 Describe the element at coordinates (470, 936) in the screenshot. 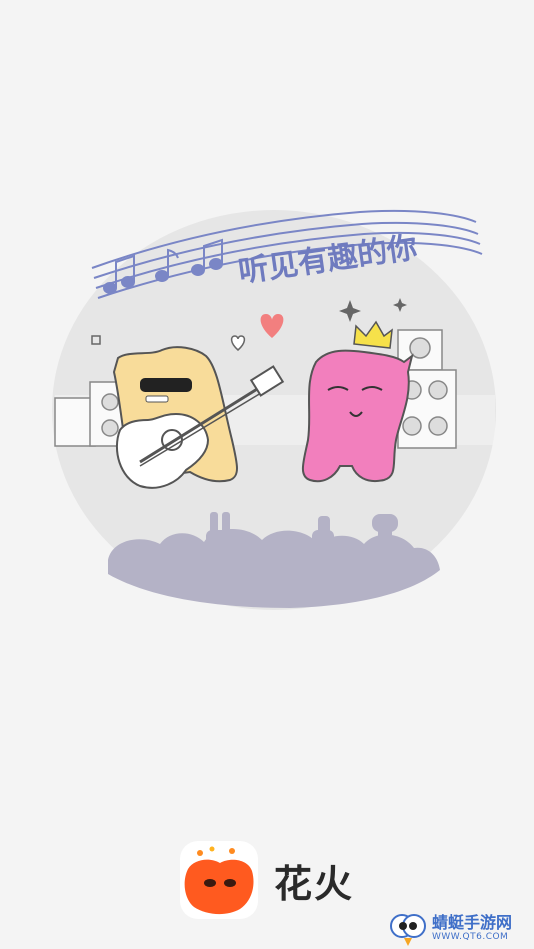

I see `watermark-url: WWW.QT6.COM` at that location.